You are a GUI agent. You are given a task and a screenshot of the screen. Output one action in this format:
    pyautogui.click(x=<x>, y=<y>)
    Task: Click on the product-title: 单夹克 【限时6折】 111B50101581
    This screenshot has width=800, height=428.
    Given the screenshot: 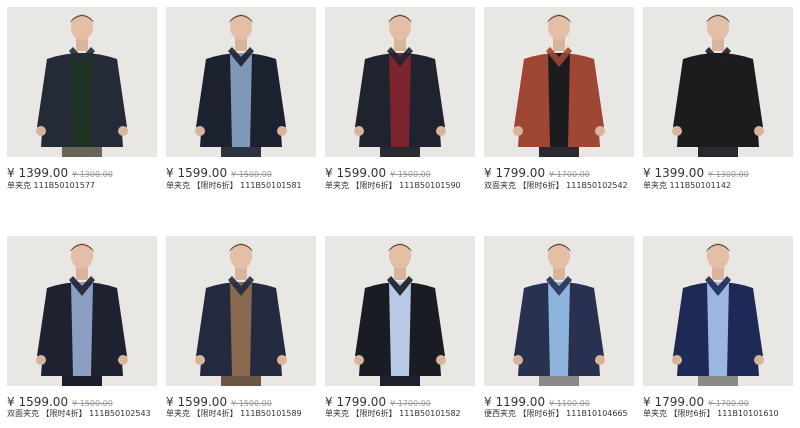 What is the action you would take?
    pyautogui.click(x=246, y=185)
    